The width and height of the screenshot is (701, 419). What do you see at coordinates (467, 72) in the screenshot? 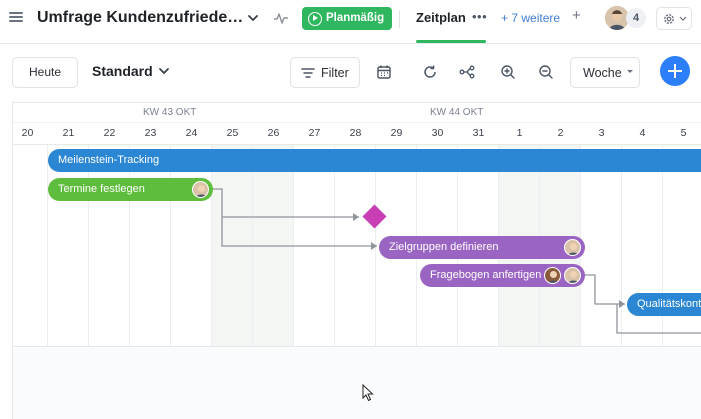
I see `share-icon` at bounding box center [467, 72].